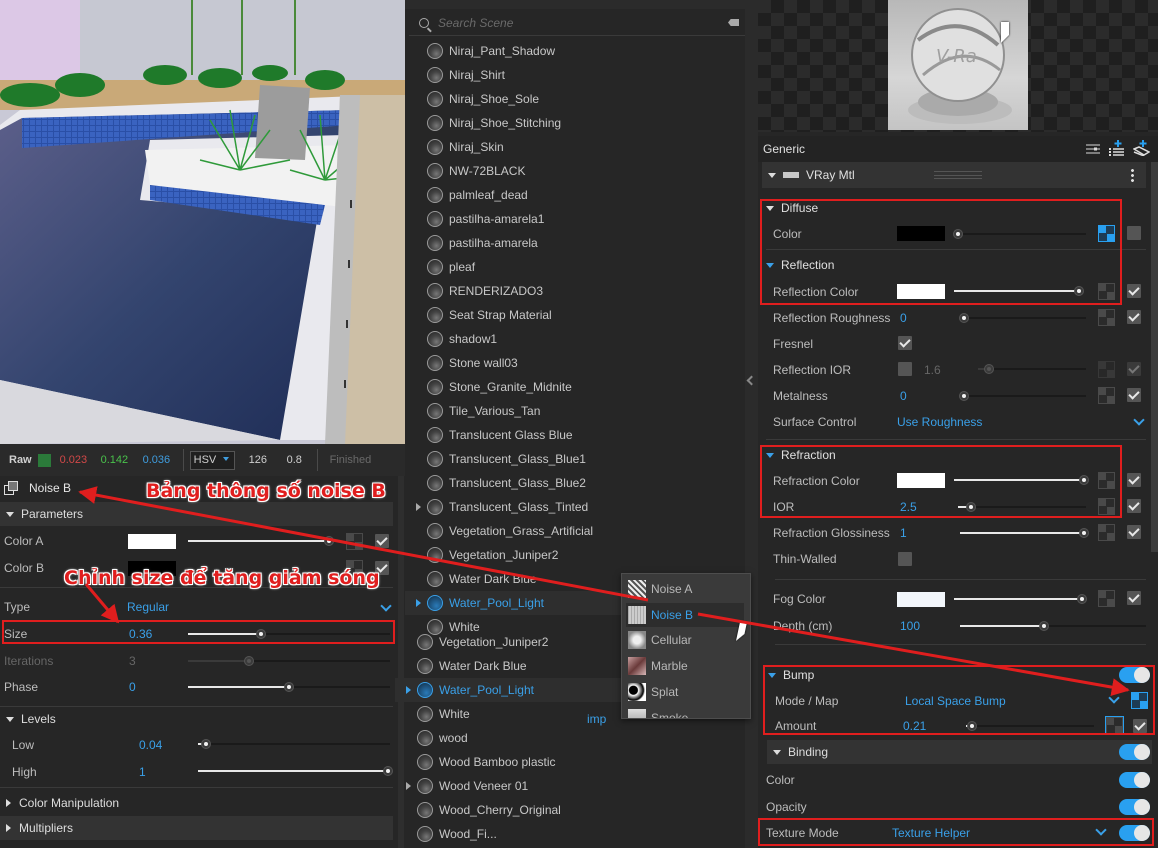  Describe the element at coordinates (1134, 480) in the screenshot. I see `refraction-checkbox` at that location.